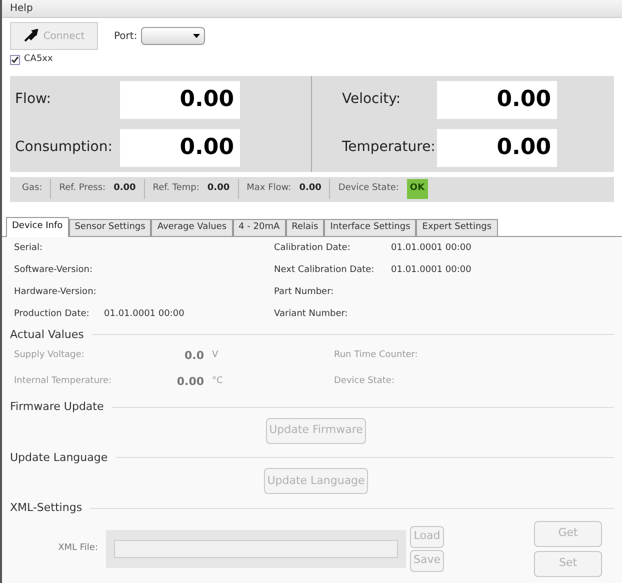  What do you see at coordinates (417, 189) in the screenshot?
I see `state-badge: OK` at bounding box center [417, 189].